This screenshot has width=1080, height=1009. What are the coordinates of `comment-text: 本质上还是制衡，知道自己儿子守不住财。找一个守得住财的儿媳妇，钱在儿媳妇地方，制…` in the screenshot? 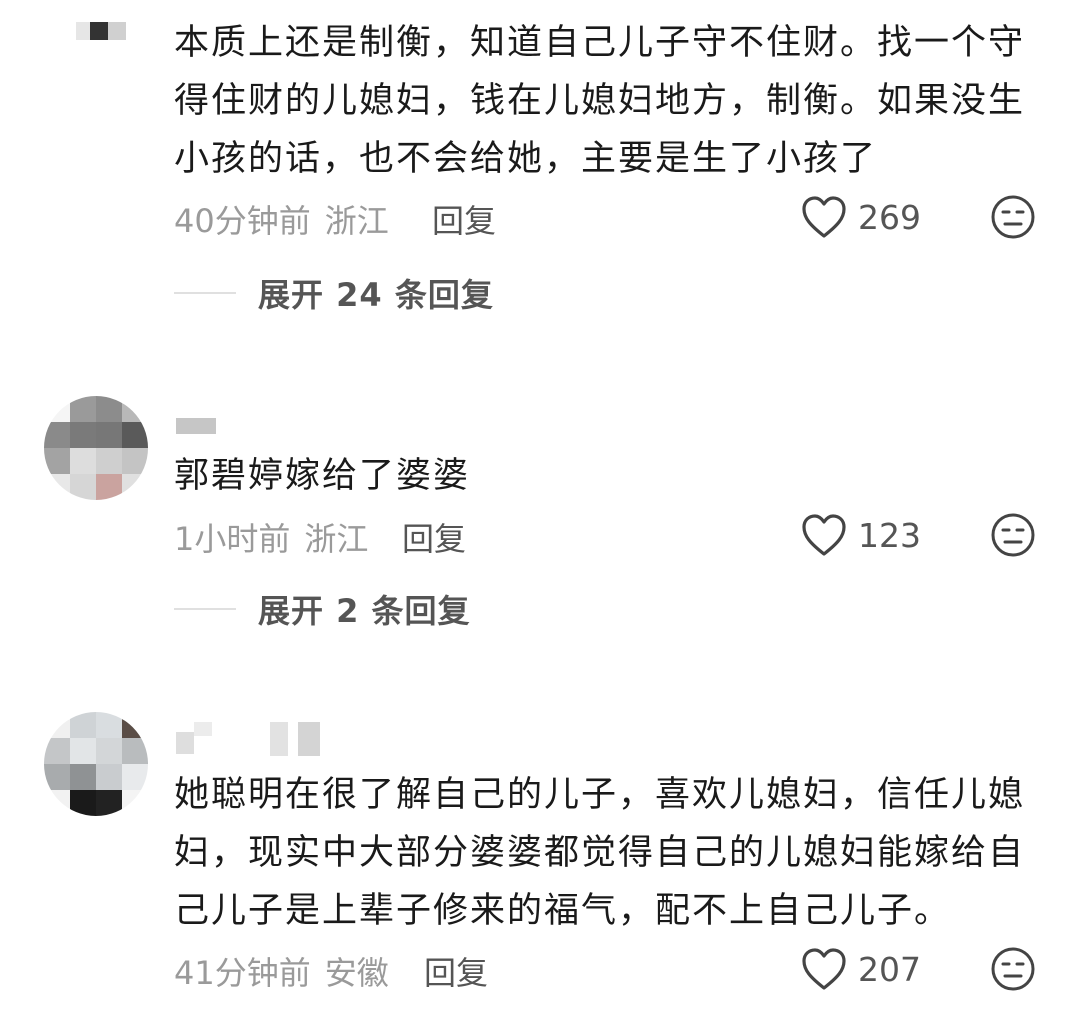 It's located at (600, 101).